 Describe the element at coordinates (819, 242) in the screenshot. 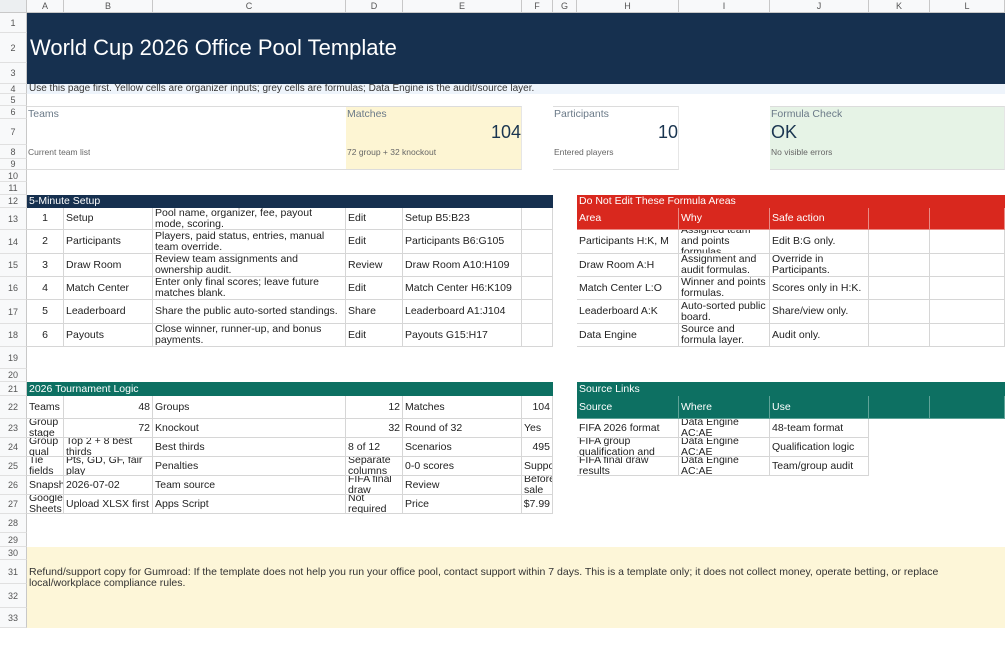

I see `donotedit-cell: Edit B:G only.` at that location.